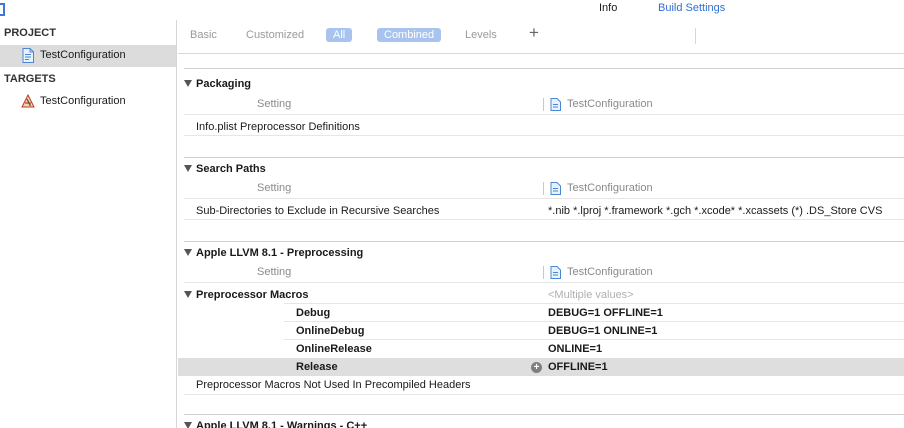 This screenshot has height=428, width=904. I want to click on config-value-release: OFFLINE=1, so click(578, 367).